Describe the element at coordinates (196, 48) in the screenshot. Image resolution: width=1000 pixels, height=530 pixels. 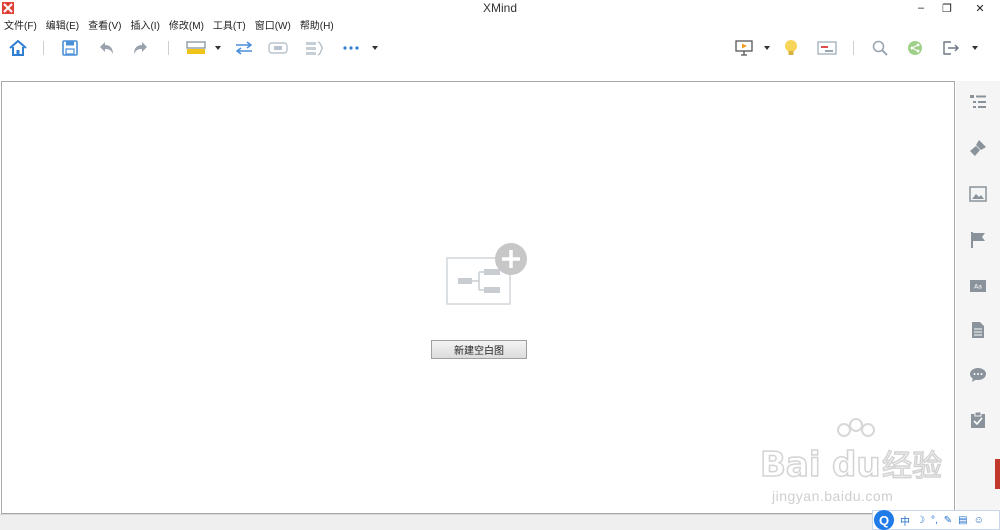
I see `topic-icon` at that location.